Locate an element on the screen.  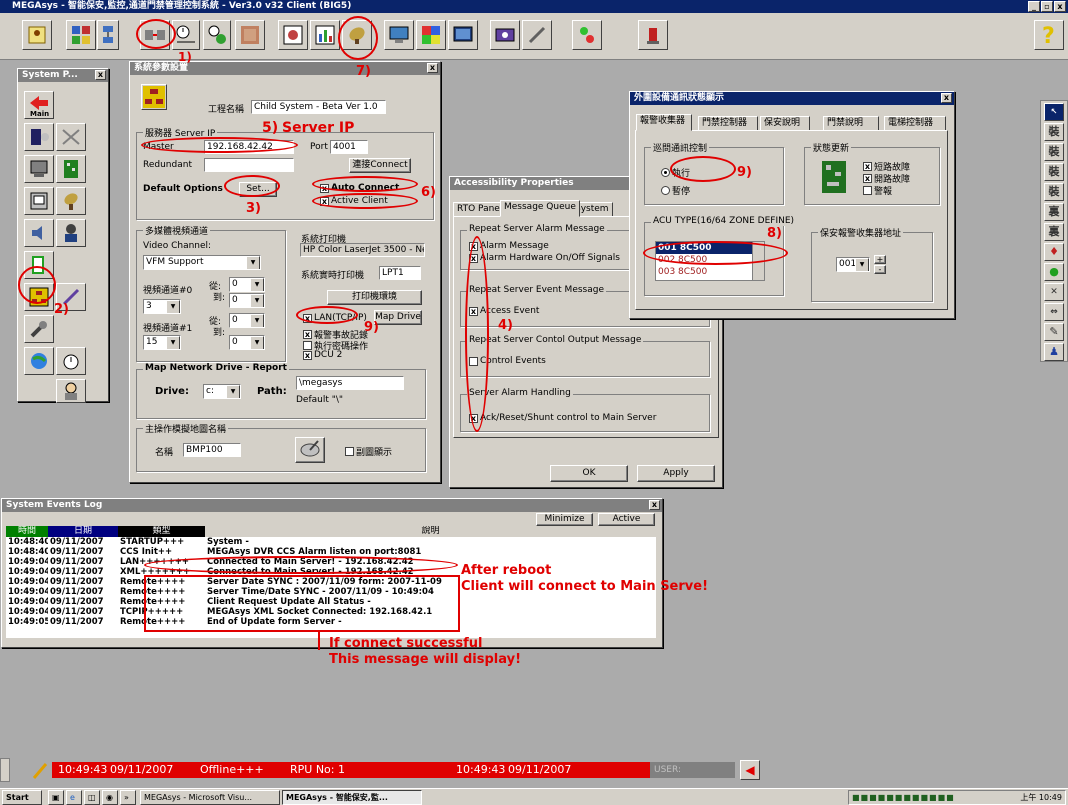
minimize-button: _ is located at coordinates (1034, 6).